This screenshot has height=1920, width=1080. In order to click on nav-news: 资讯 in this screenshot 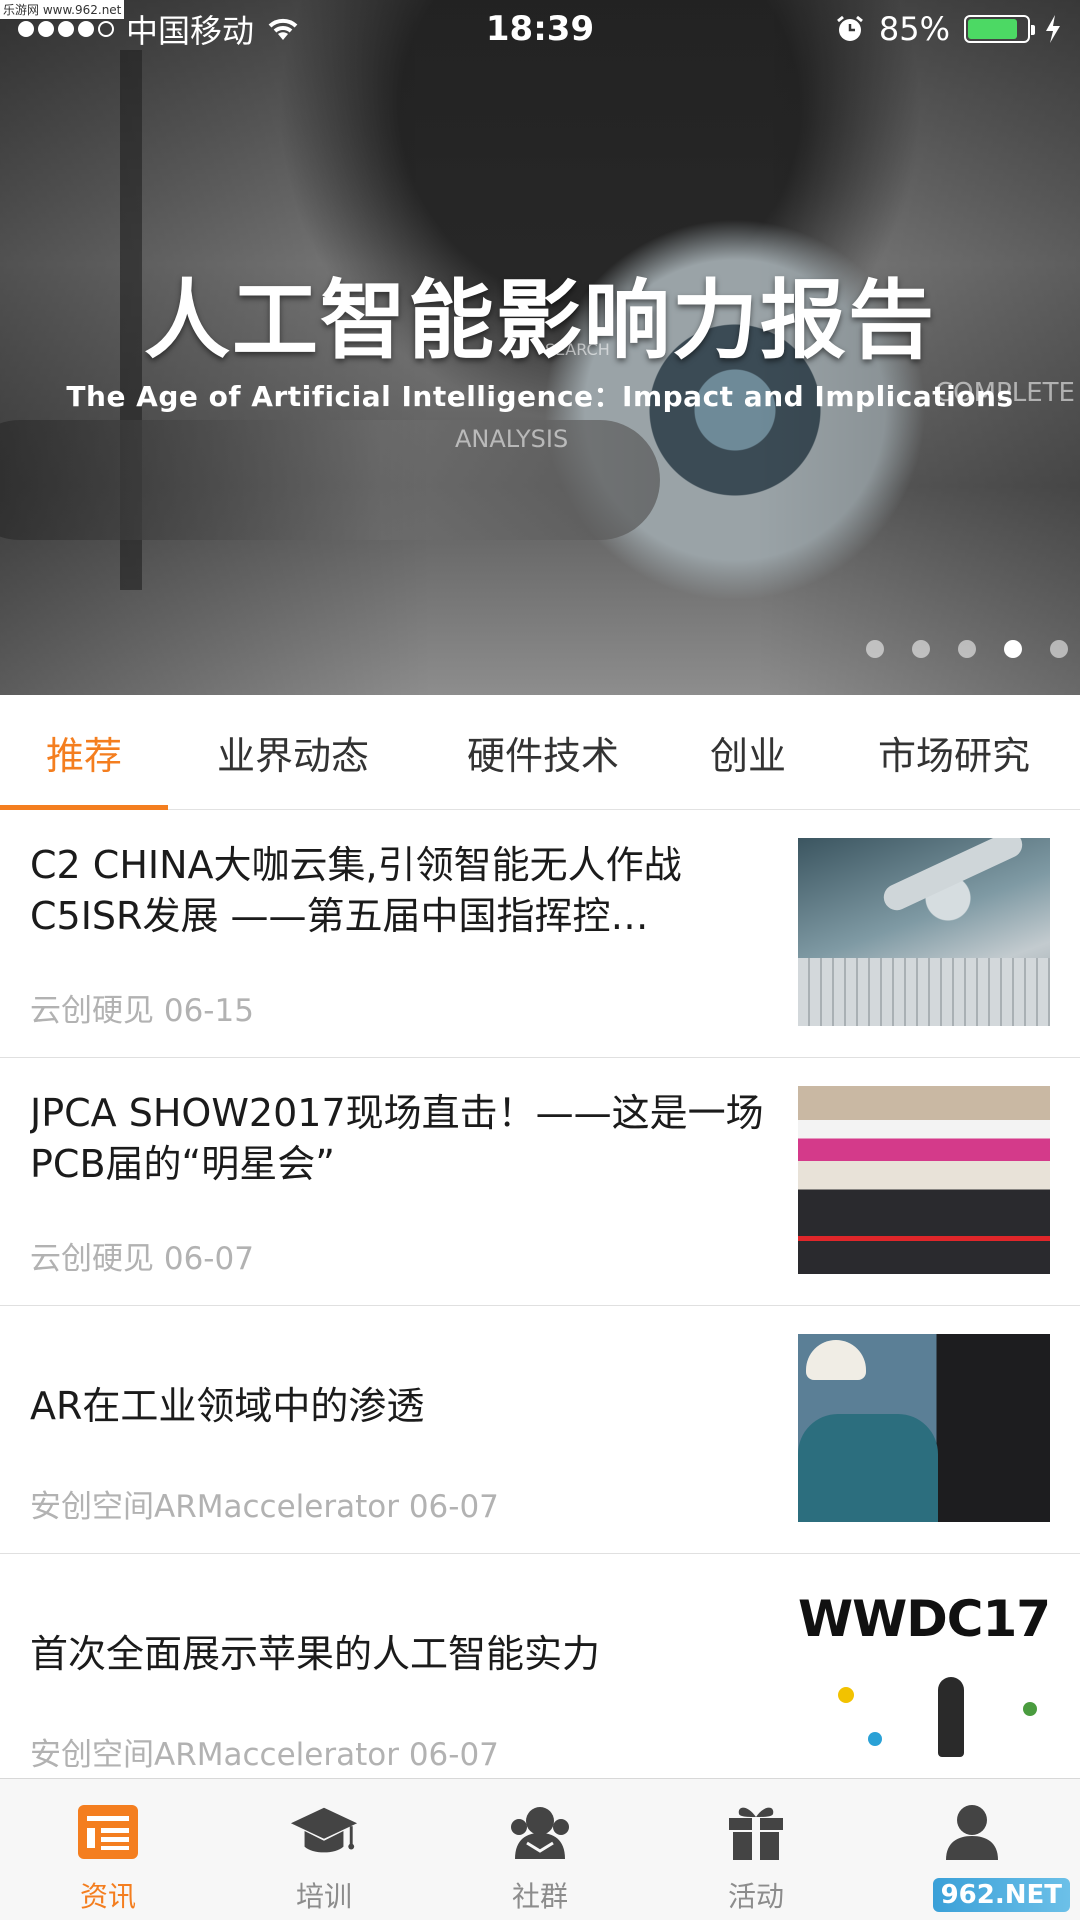, I will do `click(108, 1849)`.